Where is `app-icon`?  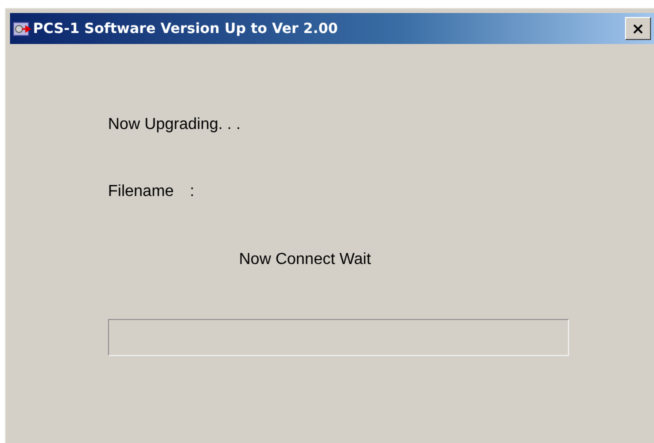 app-icon is located at coordinates (22, 28).